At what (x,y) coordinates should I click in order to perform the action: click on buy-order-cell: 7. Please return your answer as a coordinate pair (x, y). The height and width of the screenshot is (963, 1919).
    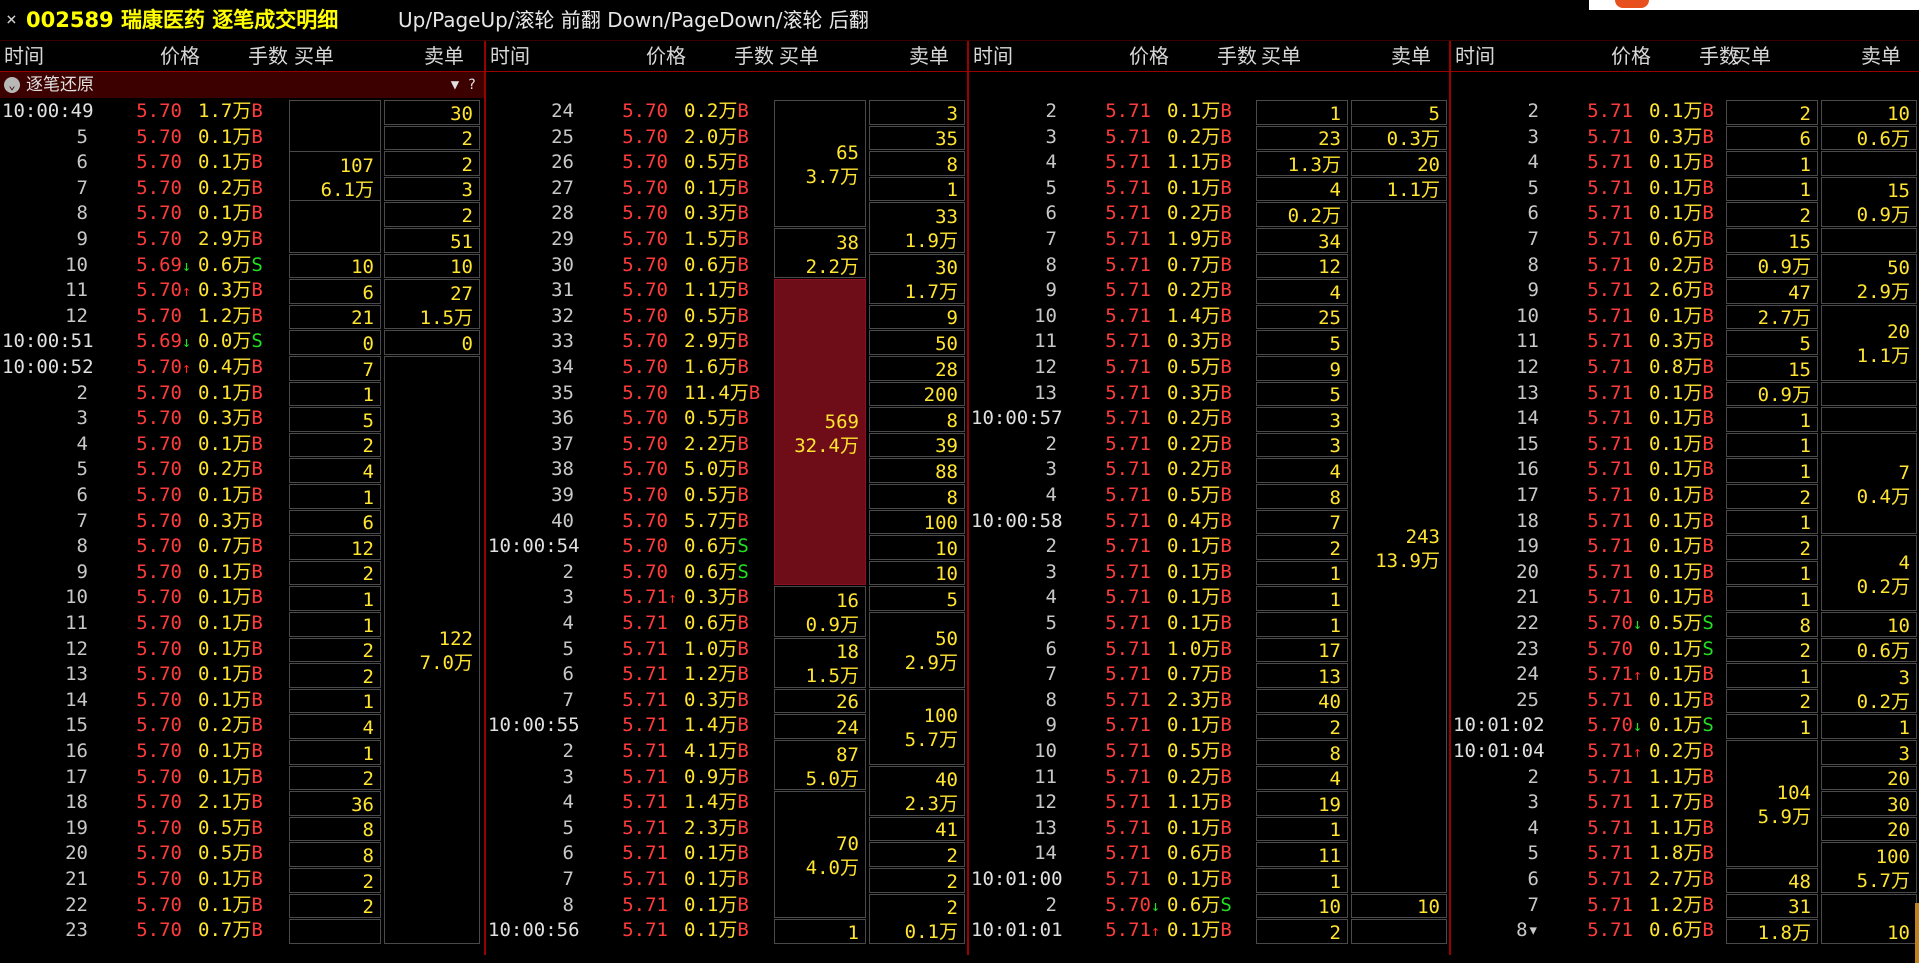
    Looking at the image, I should click on (1302, 522).